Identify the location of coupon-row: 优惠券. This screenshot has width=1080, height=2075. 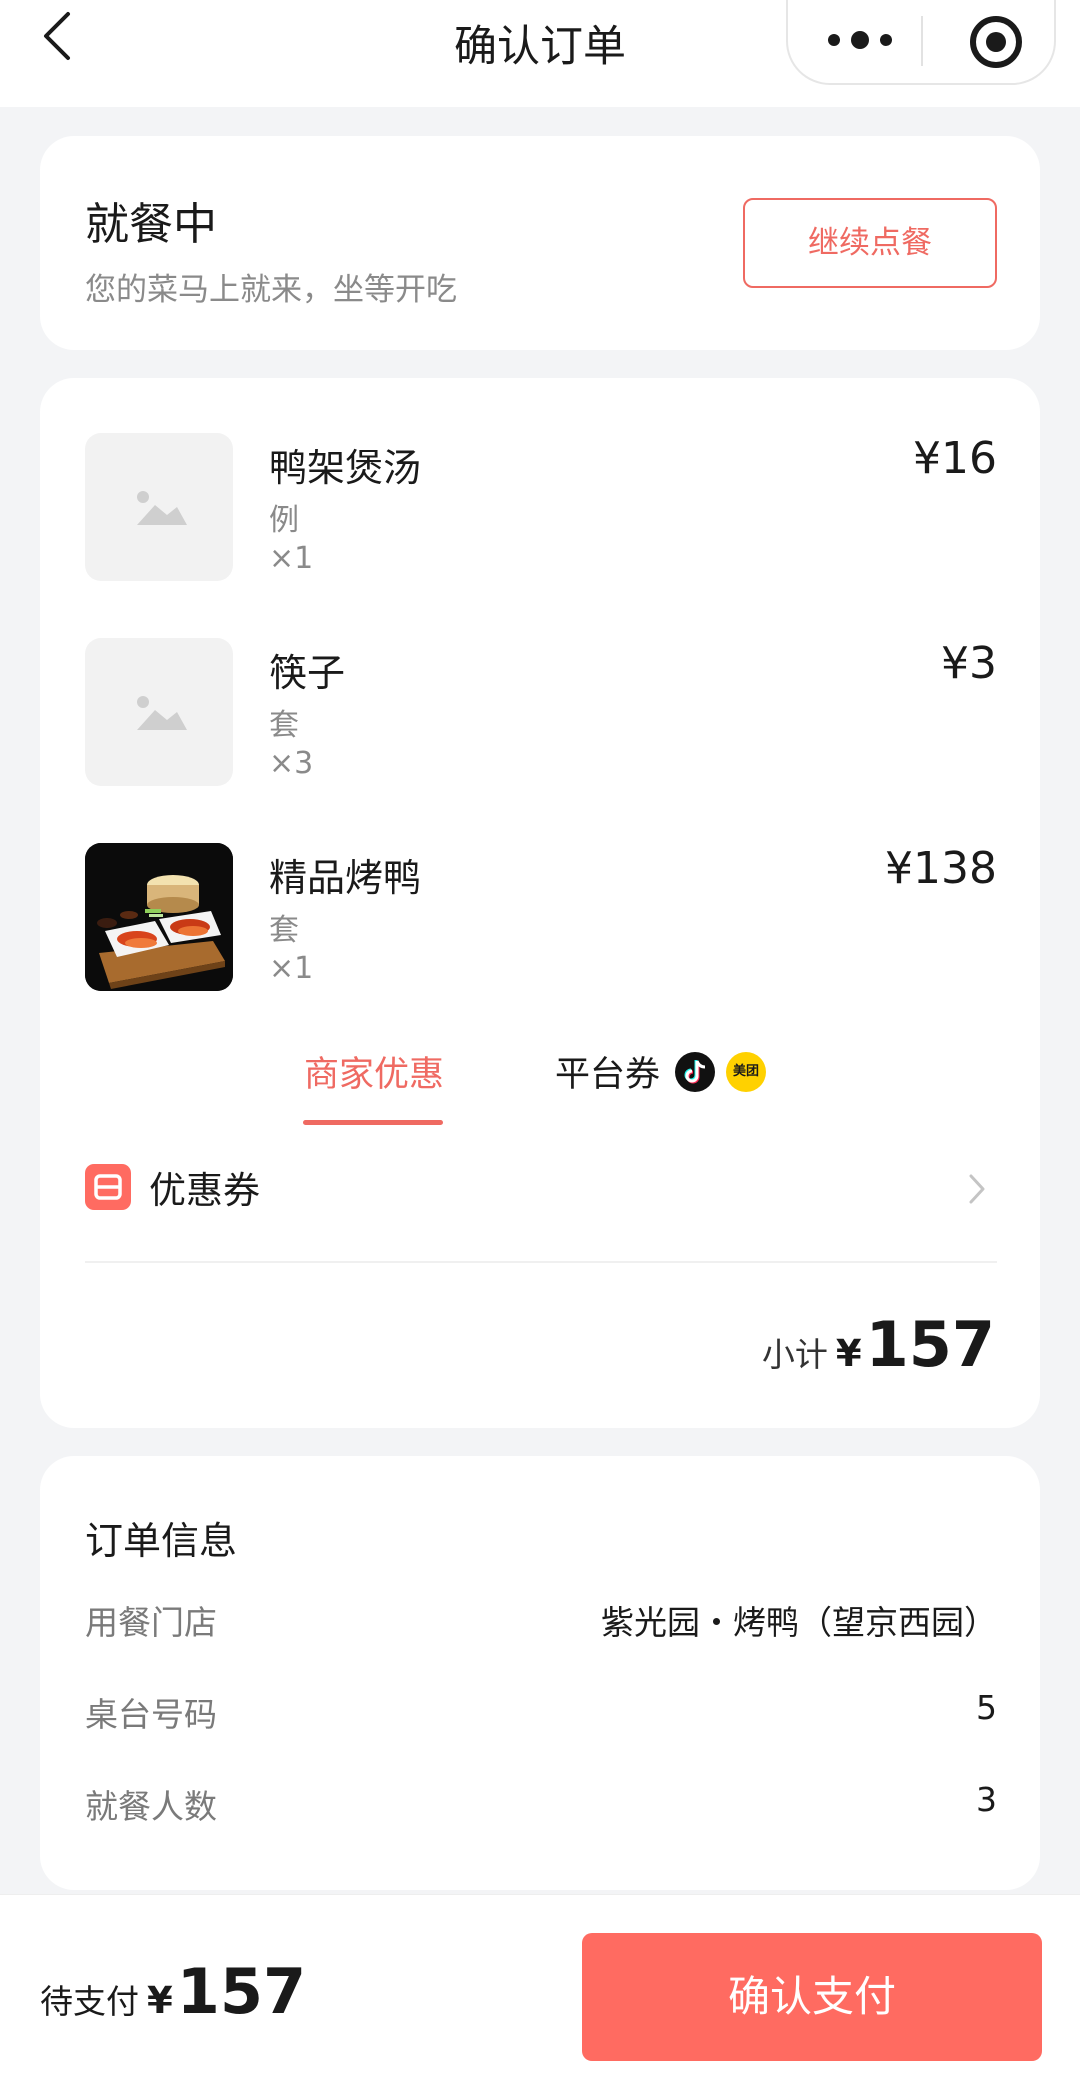
(541, 1198).